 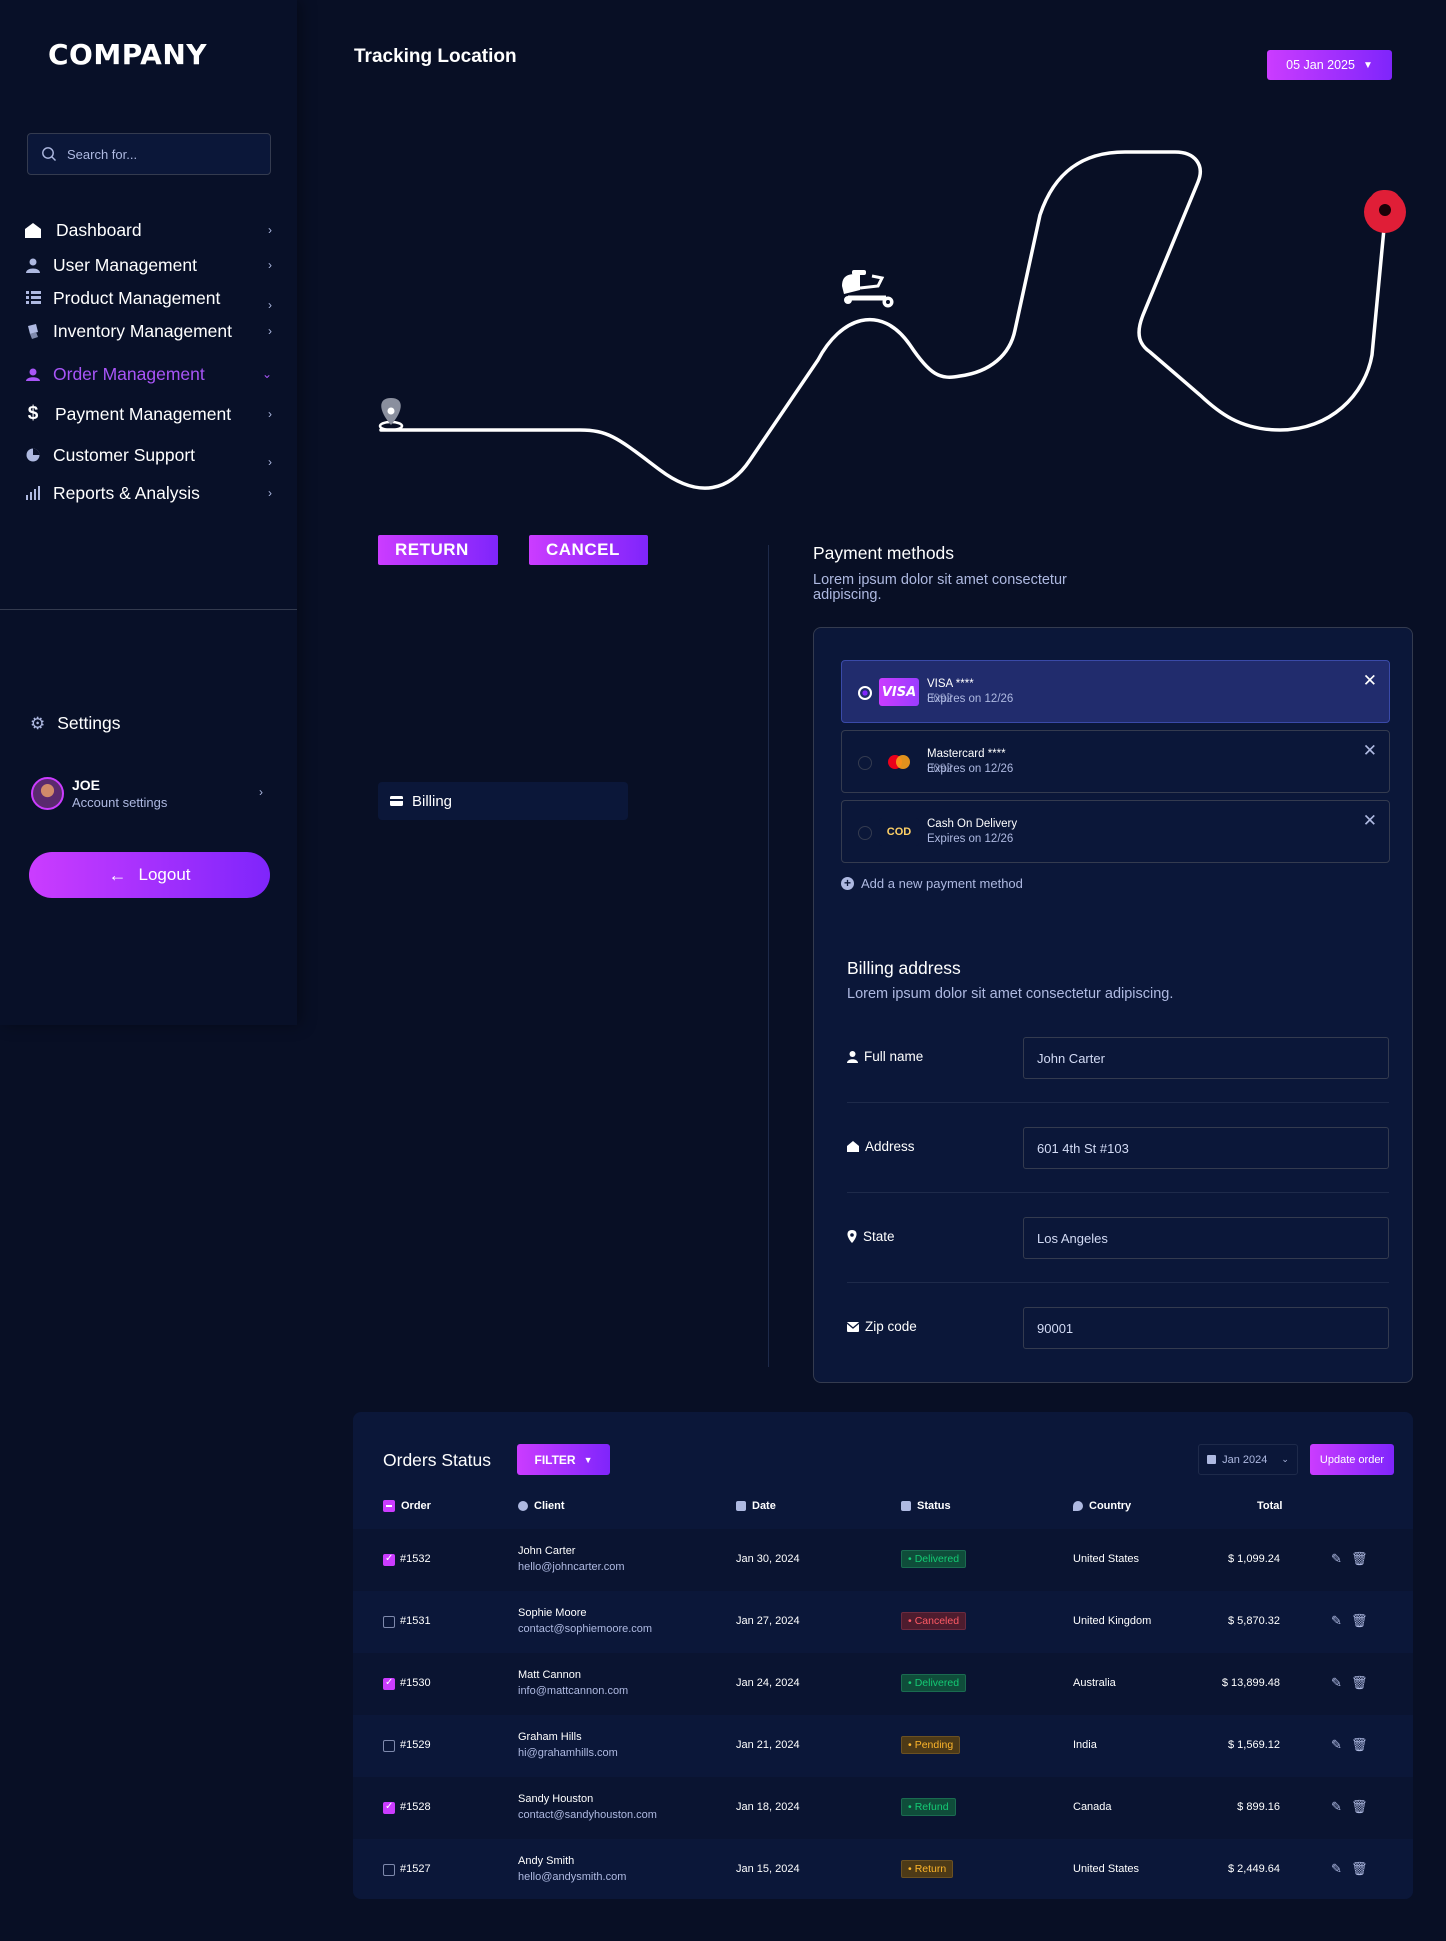 I want to click on logout-button: ← Logout, so click(x=149, y=875).